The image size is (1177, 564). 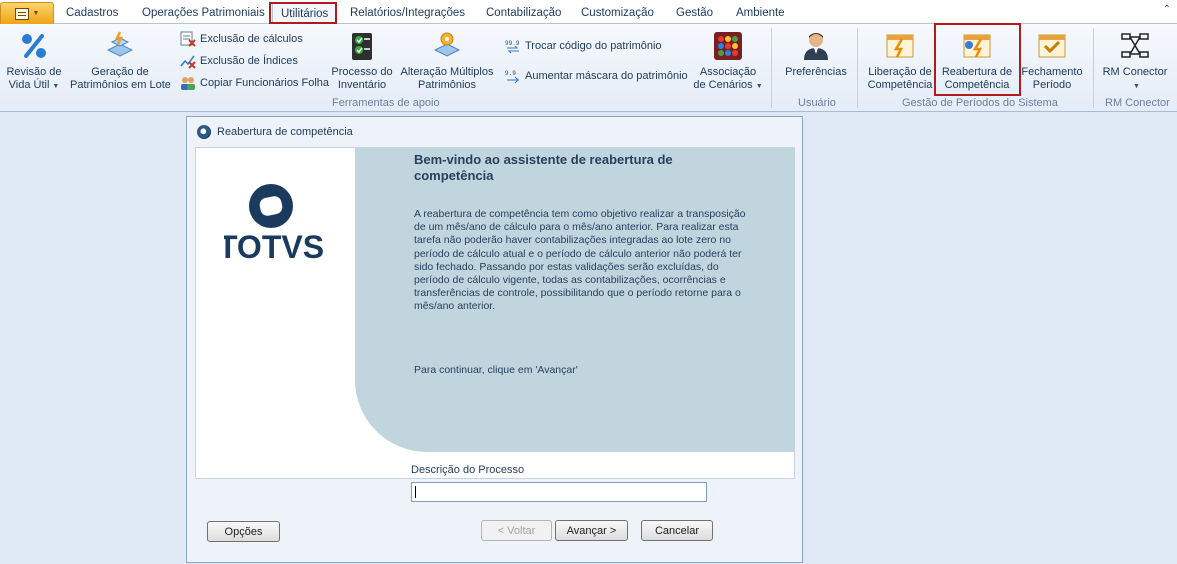 What do you see at coordinates (188, 39) in the screenshot?
I see `delete-calc-icon` at bounding box center [188, 39].